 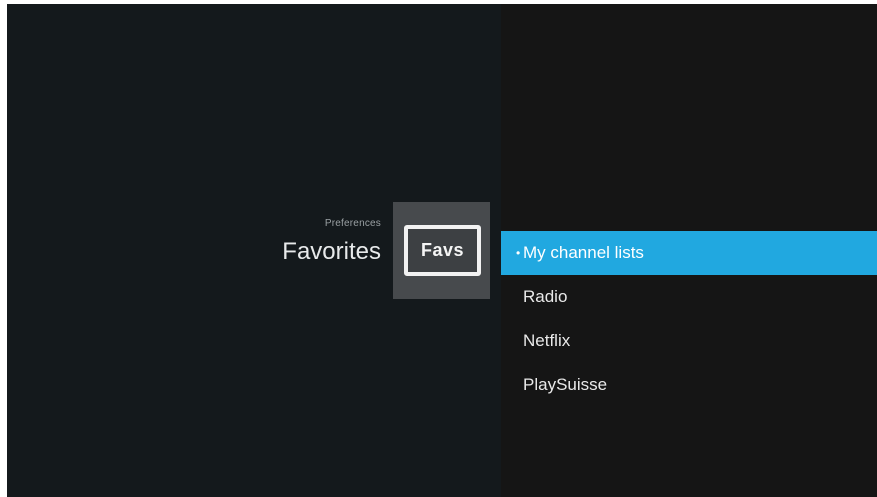 I want to click on favs-icon: Favs, so click(x=442, y=250).